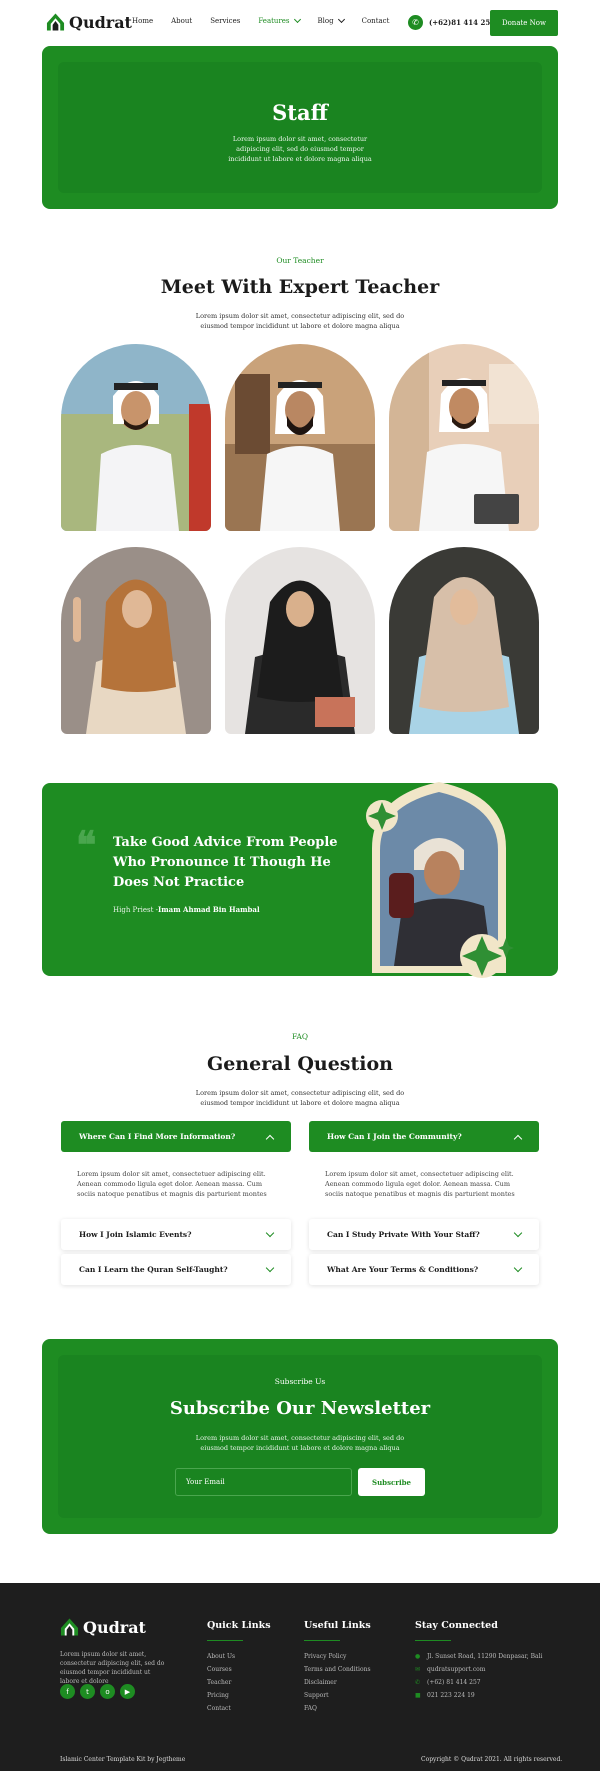 Image resolution: width=600 pixels, height=1771 pixels. What do you see at coordinates (221, 1656) in the screenshot?
I see `footer-link: About Us` at bounding box center [221, 1656].